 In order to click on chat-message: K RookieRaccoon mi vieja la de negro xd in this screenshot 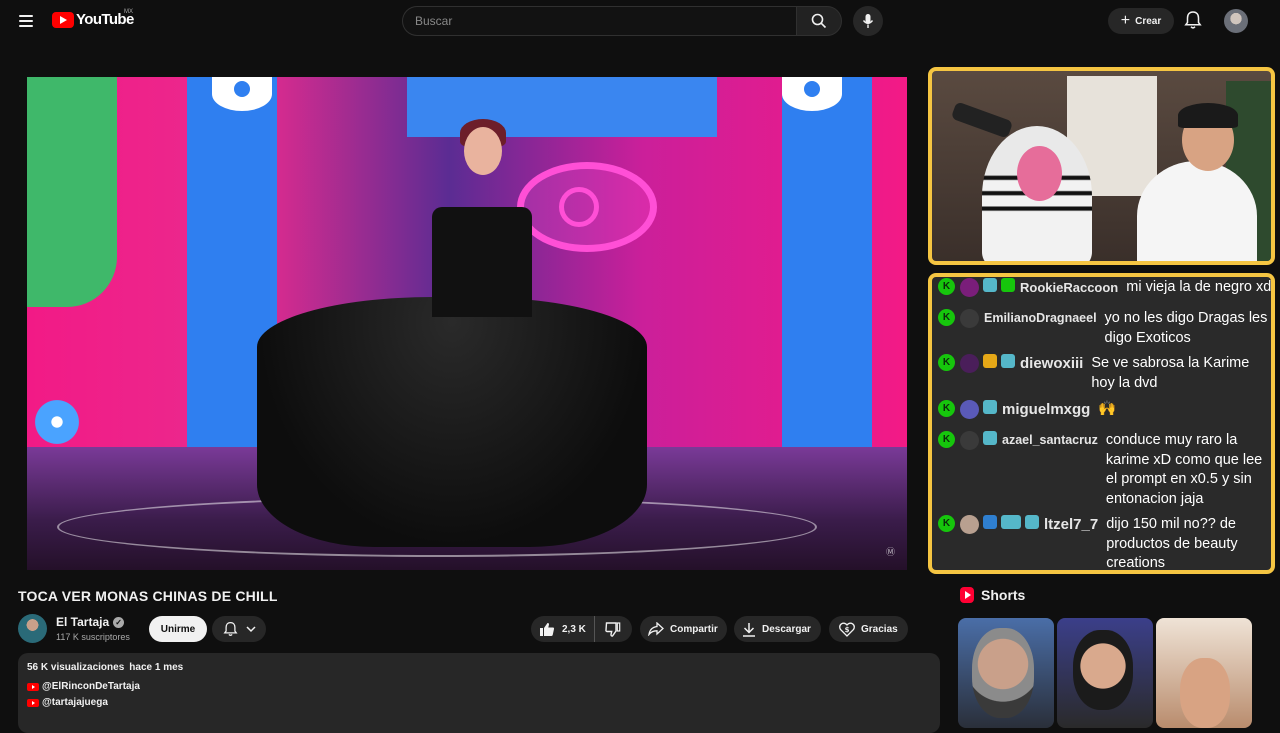, I will do `click(1105, 288)`.